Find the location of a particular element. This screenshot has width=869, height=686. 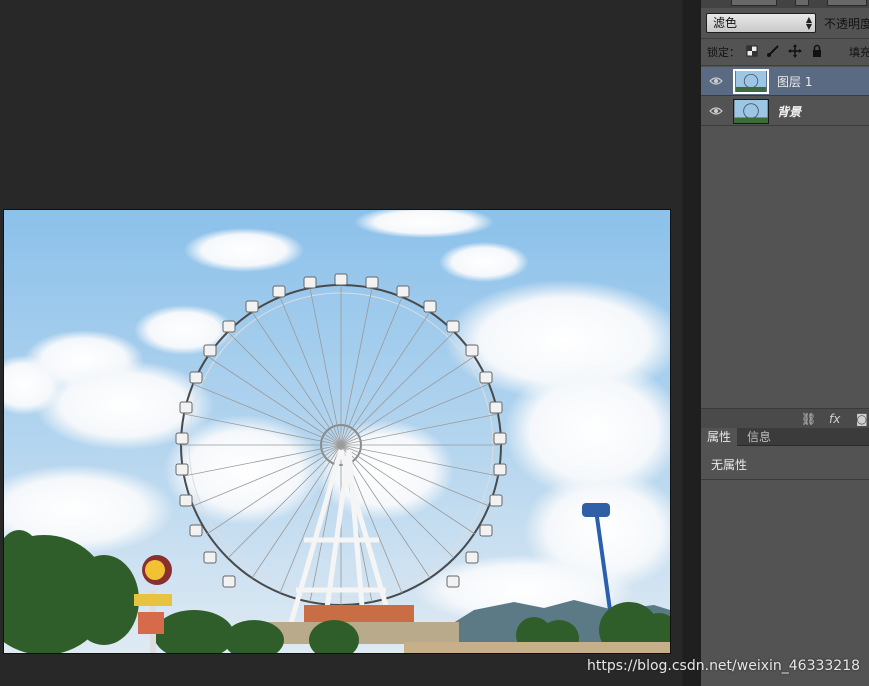

lock-label: 锁定： is located at coordinates (723, 52).